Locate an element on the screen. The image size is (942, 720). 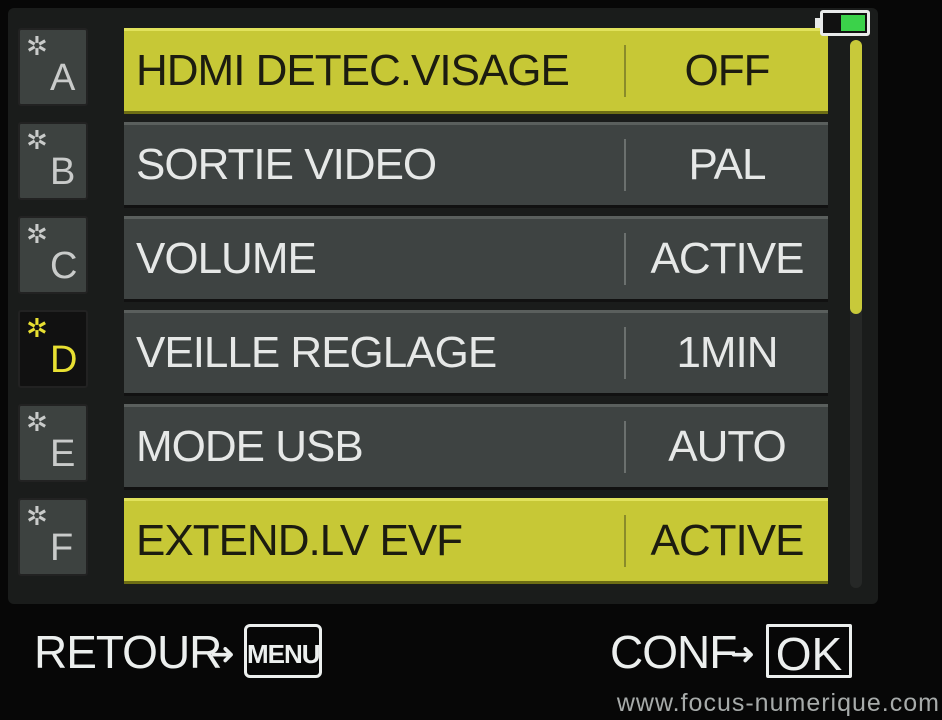
tab-custom-c: ✲ C is located at coordinates (53, 255).